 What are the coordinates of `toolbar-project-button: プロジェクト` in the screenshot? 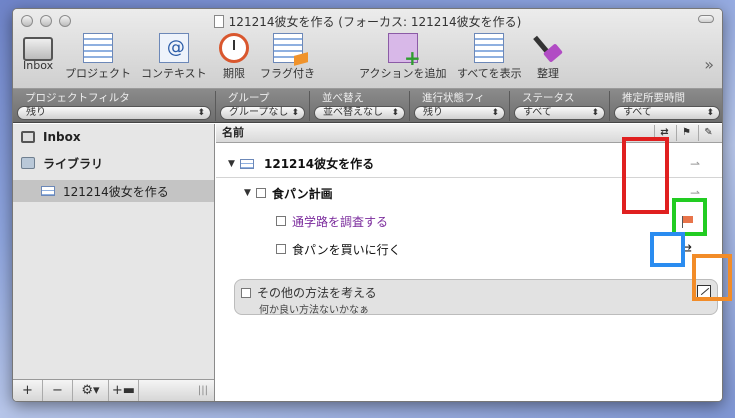 It's located at (98, 57).